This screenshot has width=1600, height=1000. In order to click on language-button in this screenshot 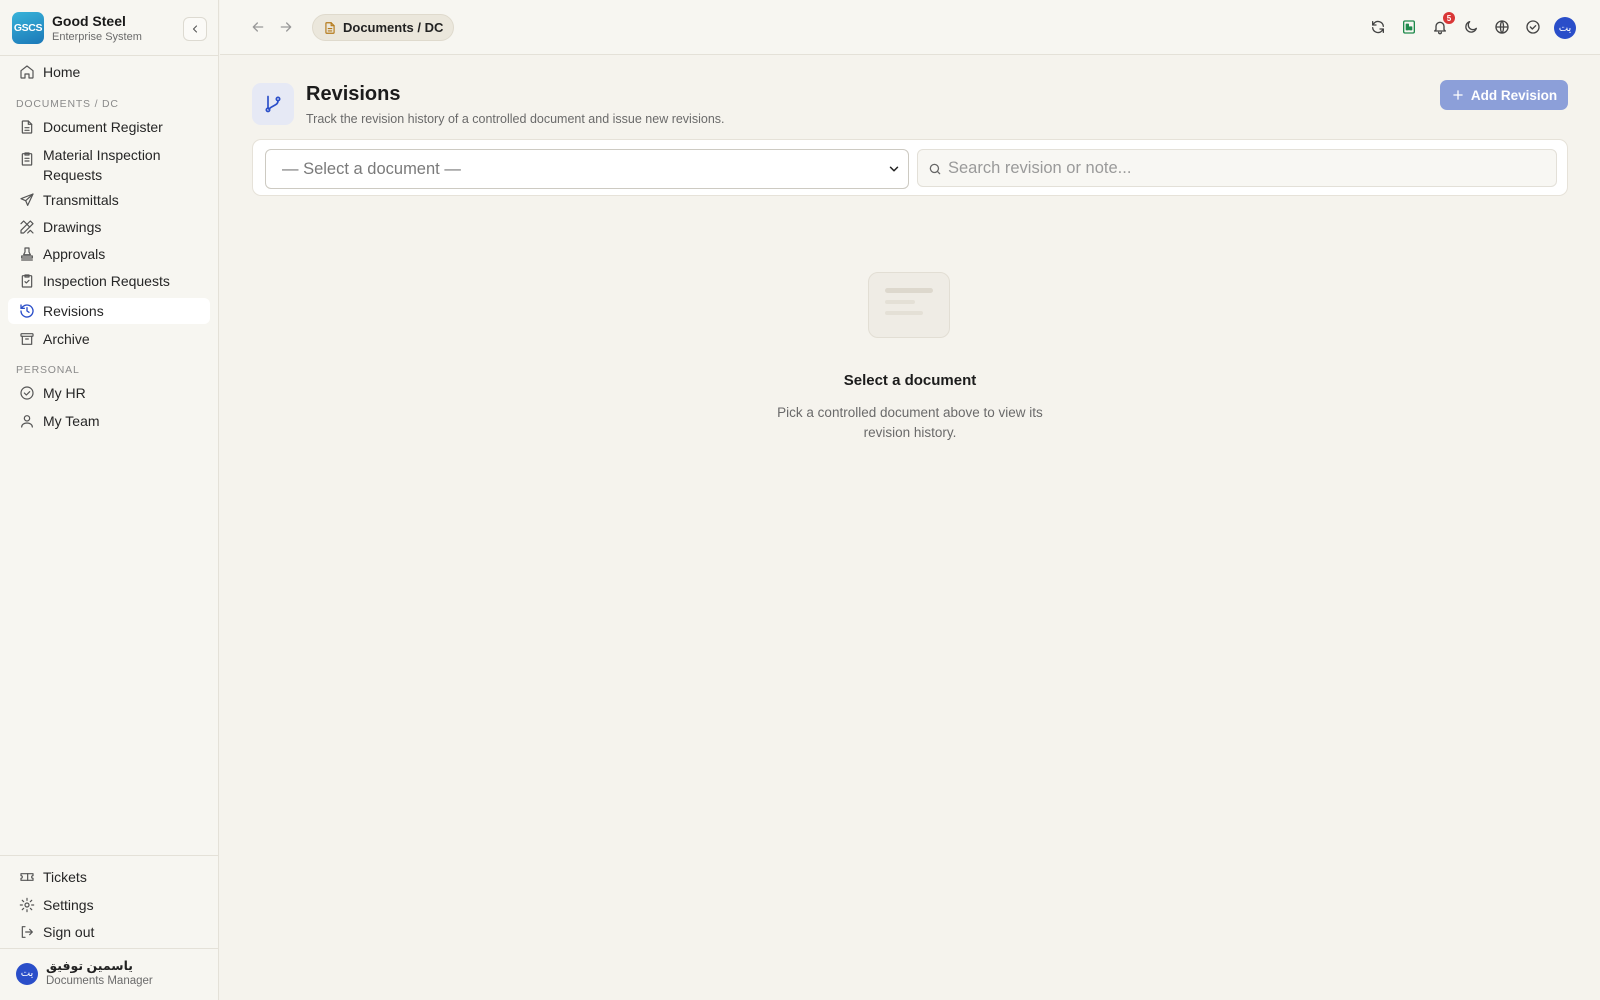, I will do `click(1502, 27)`.